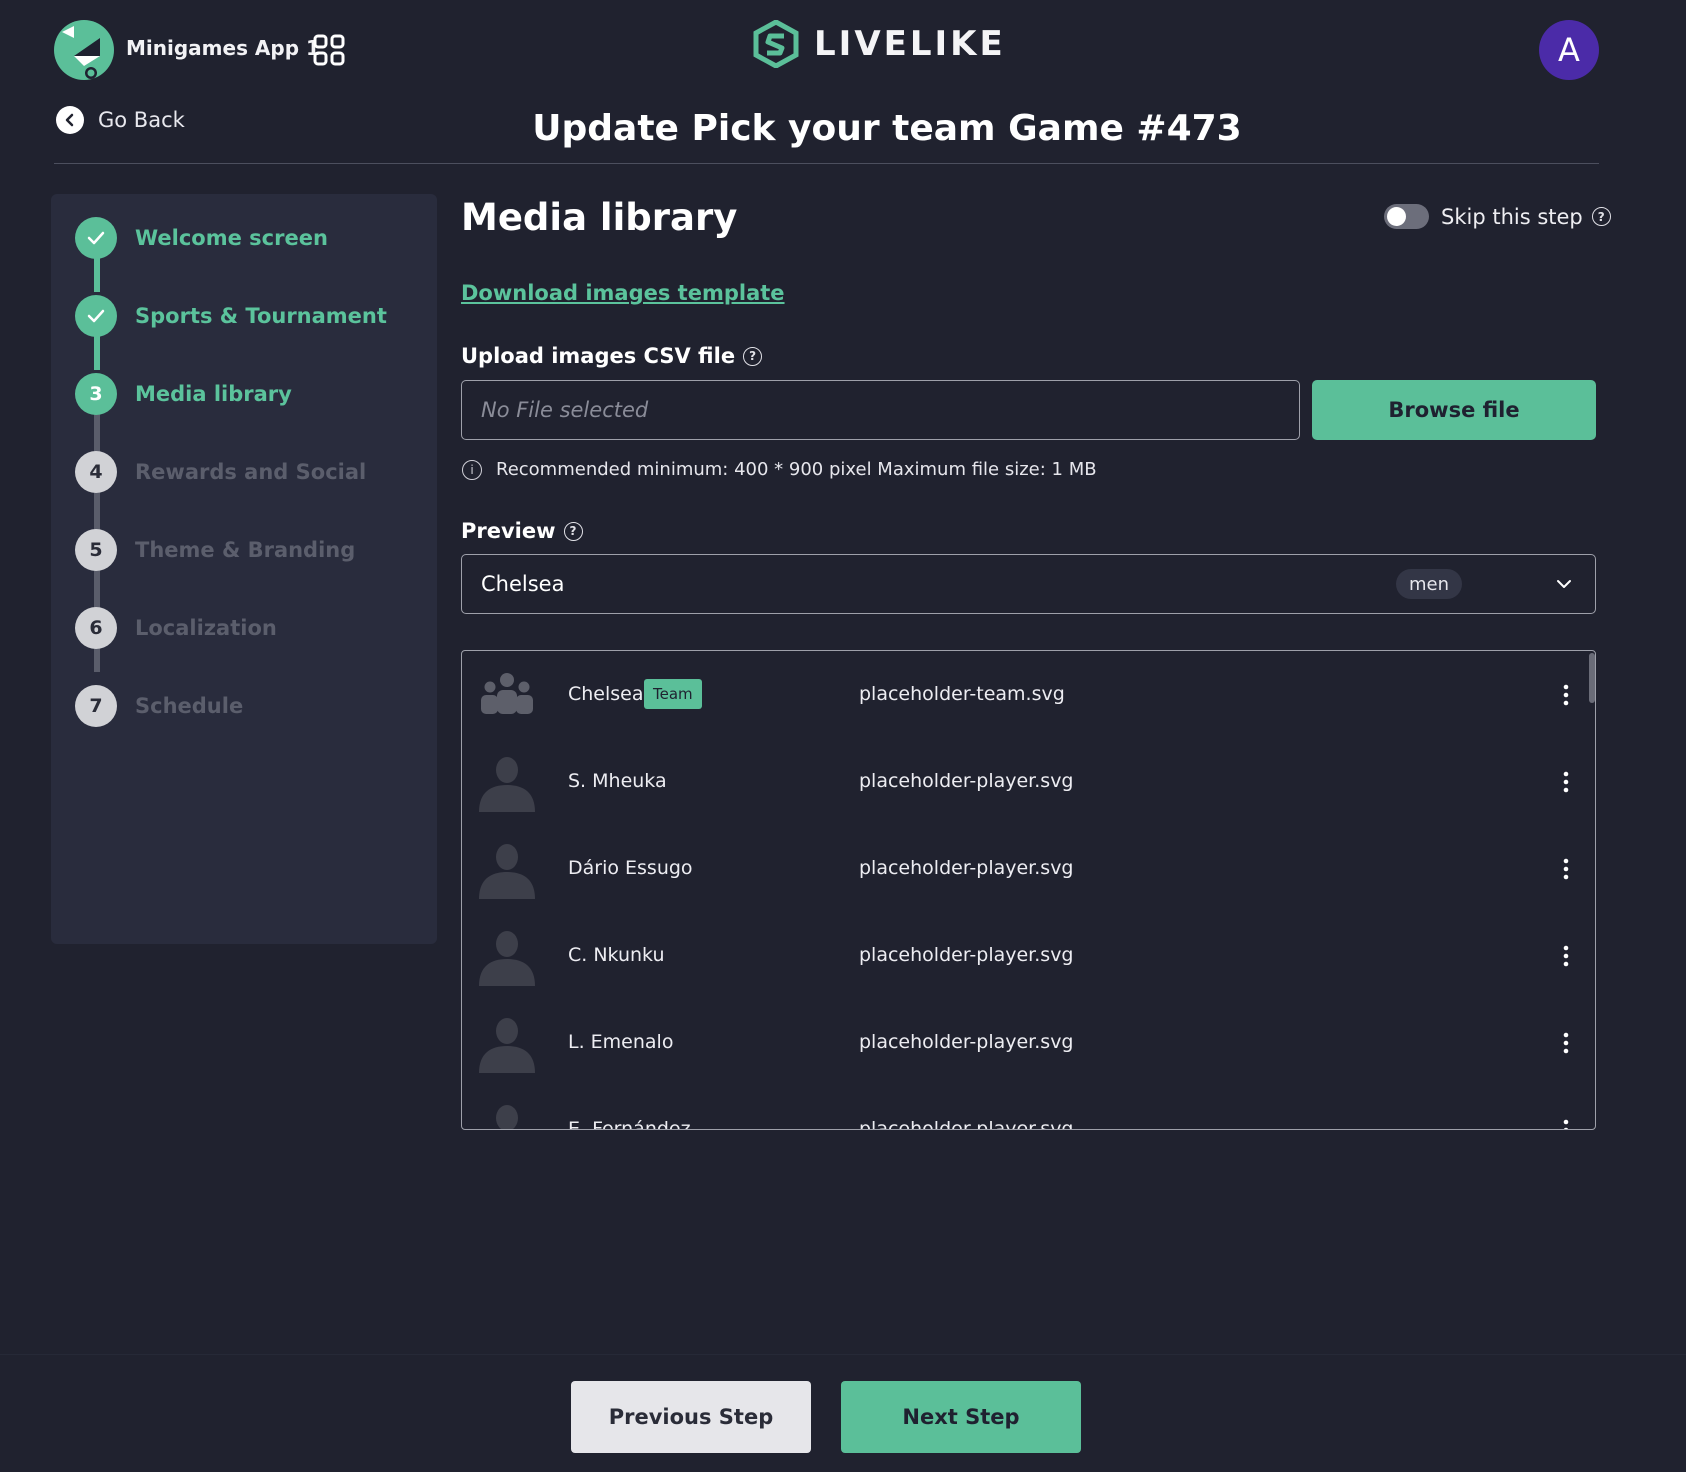 The width and height of the screenshot is (1686, 1472). What do you see at coordinates (599, 217) in the screenshot?
I see `section-title: Media library` at bounding box center [599, 217].